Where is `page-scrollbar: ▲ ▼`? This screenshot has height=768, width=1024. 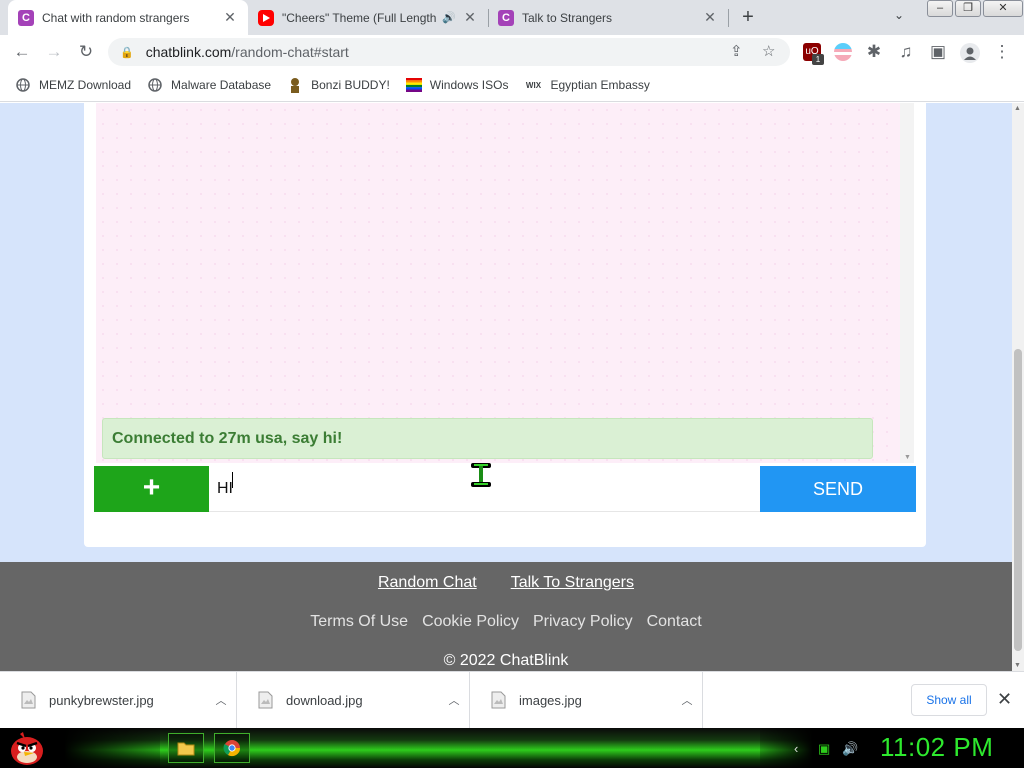 page-scrollbar: ▲ ▼ is located at coordinates (1018, 387).